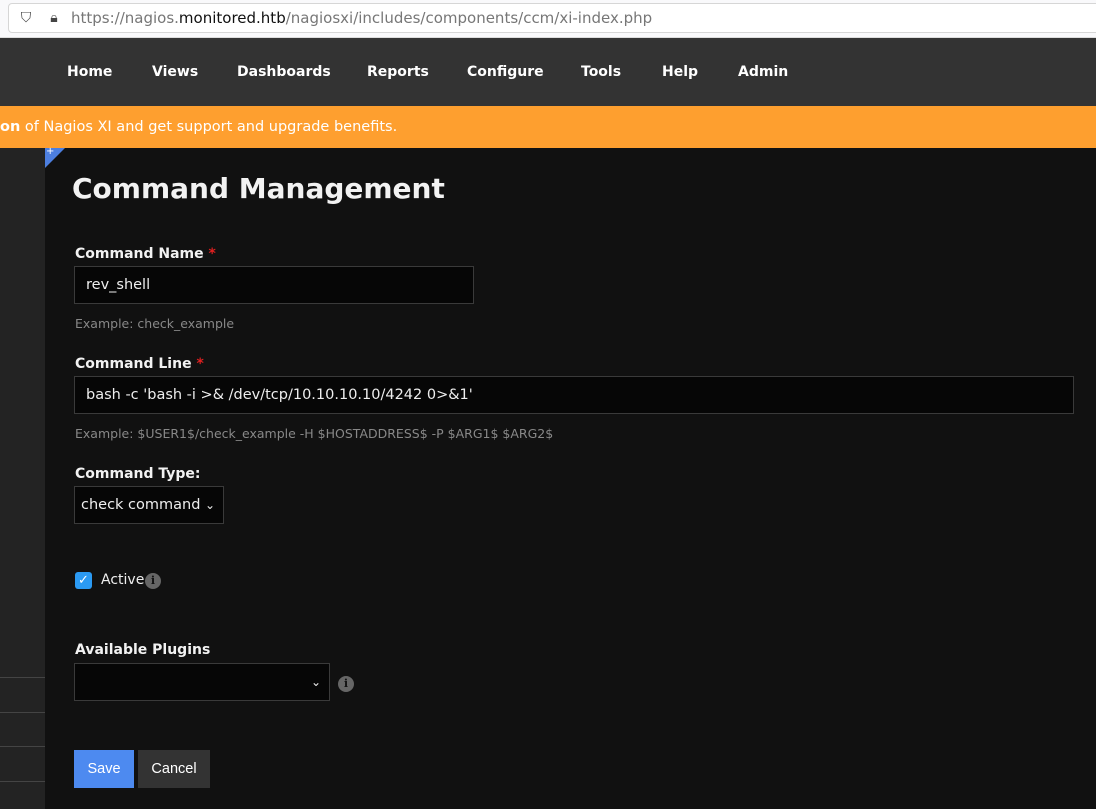 The width and height of the screenshot is (1096, 809). Describe the element at coordinates (258, 188) in the screenshot. I see `page-title: Command Management` at that location.